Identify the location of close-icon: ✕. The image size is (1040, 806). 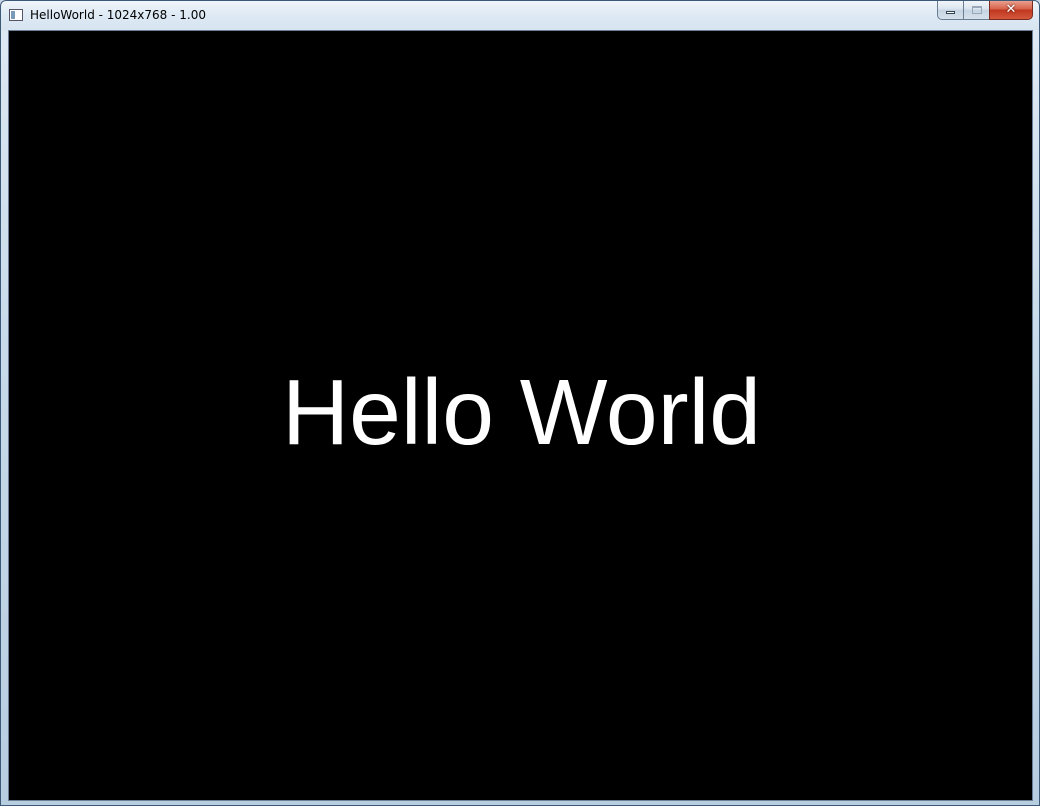
(1011, 9).